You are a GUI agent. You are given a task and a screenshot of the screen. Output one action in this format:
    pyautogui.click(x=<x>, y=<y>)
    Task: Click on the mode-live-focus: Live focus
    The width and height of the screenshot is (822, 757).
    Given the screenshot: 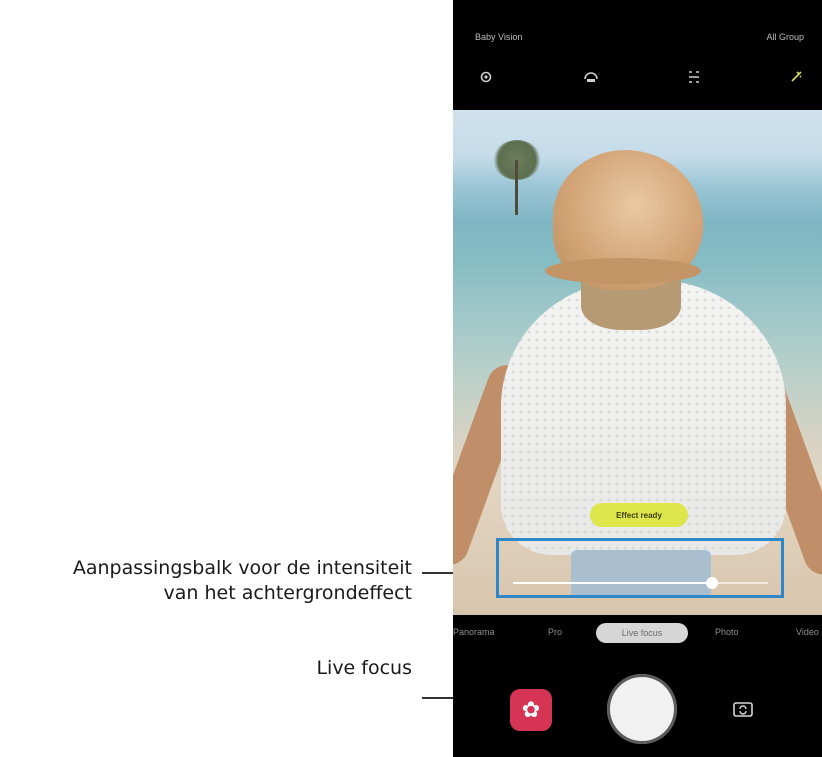 What is the action you would take?
    pyautogui.click(x=642, y=633)
    